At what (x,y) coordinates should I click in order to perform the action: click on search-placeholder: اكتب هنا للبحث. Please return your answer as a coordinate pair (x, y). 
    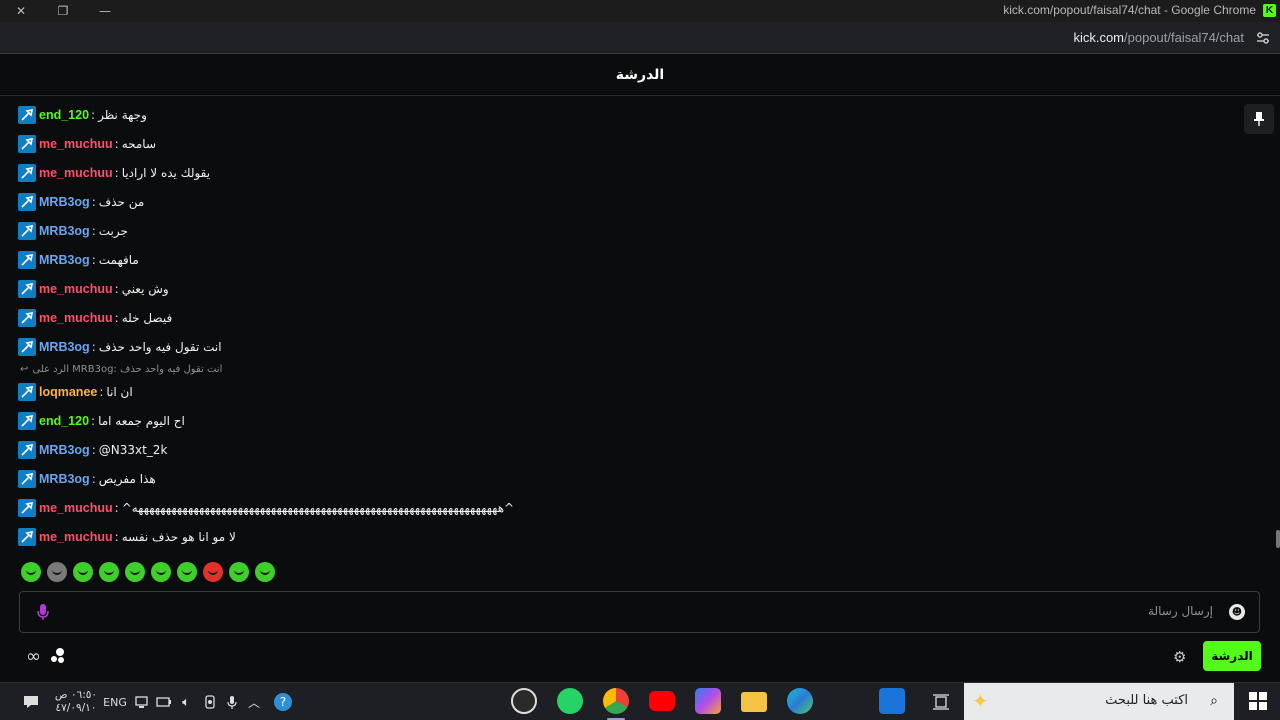
    Looking at the image, I should click on (1146, 700).